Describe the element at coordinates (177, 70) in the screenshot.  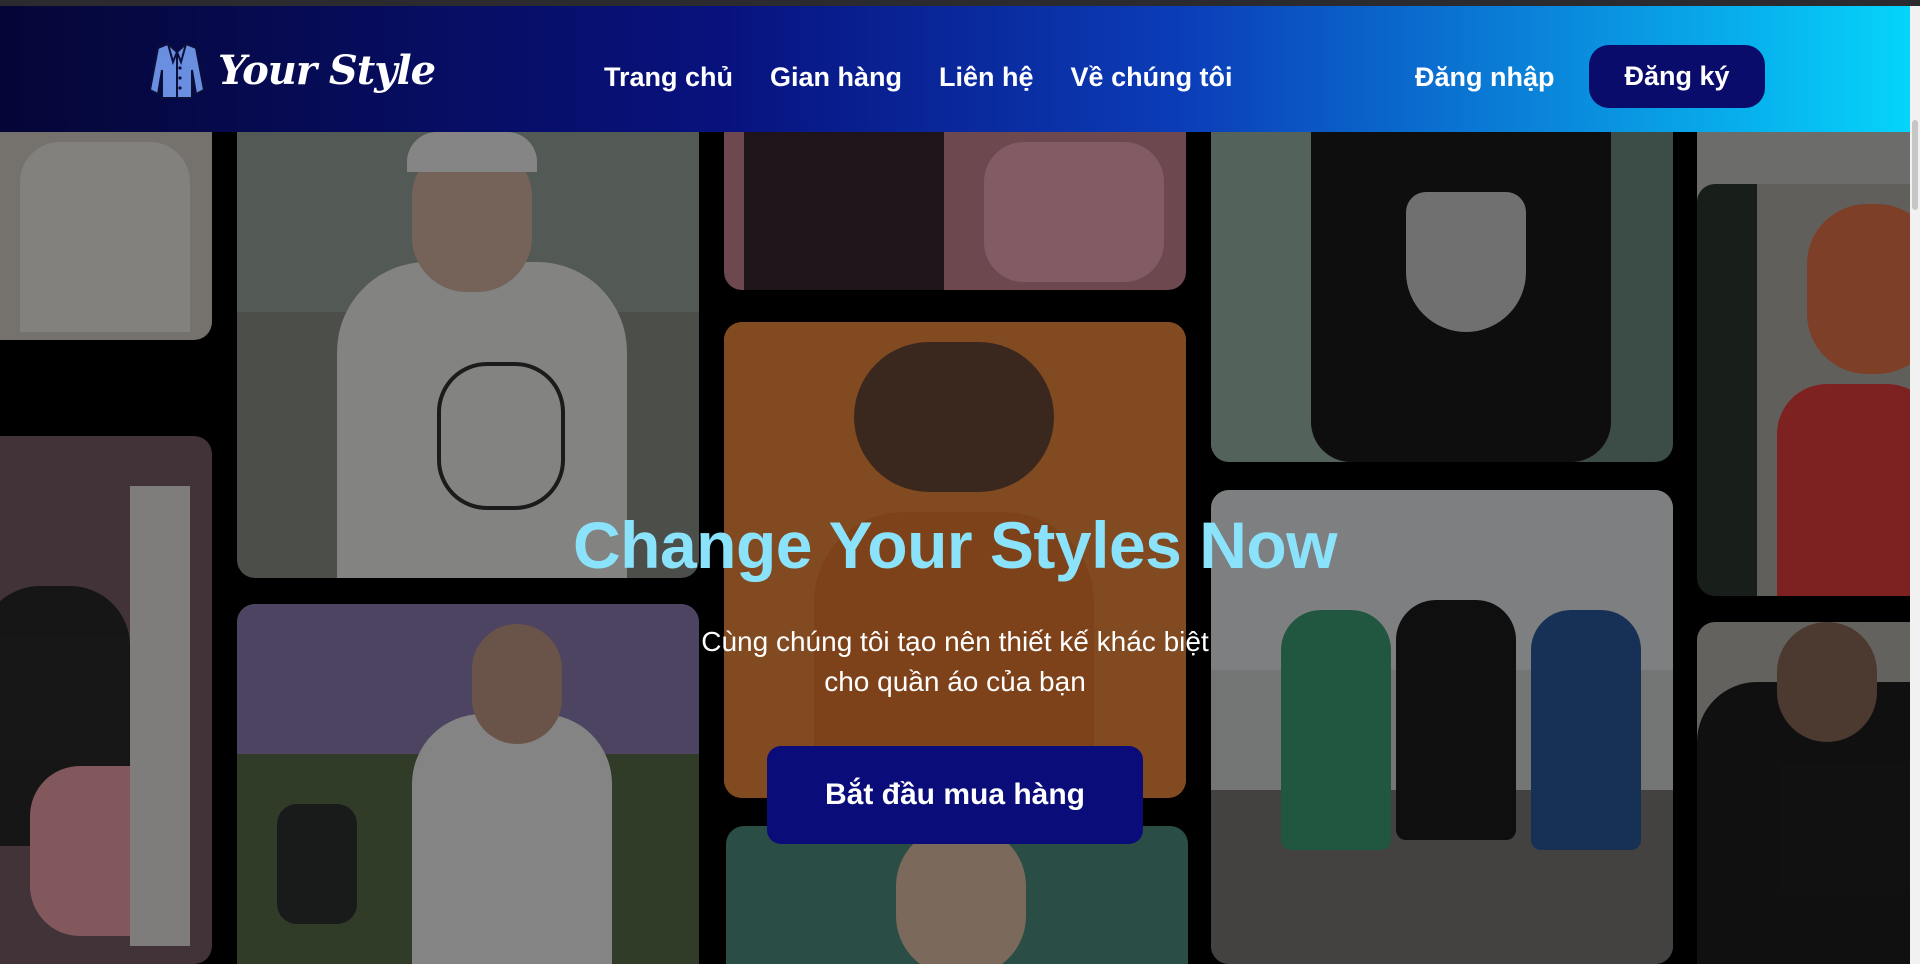
I see `jacket-icon` at that location.